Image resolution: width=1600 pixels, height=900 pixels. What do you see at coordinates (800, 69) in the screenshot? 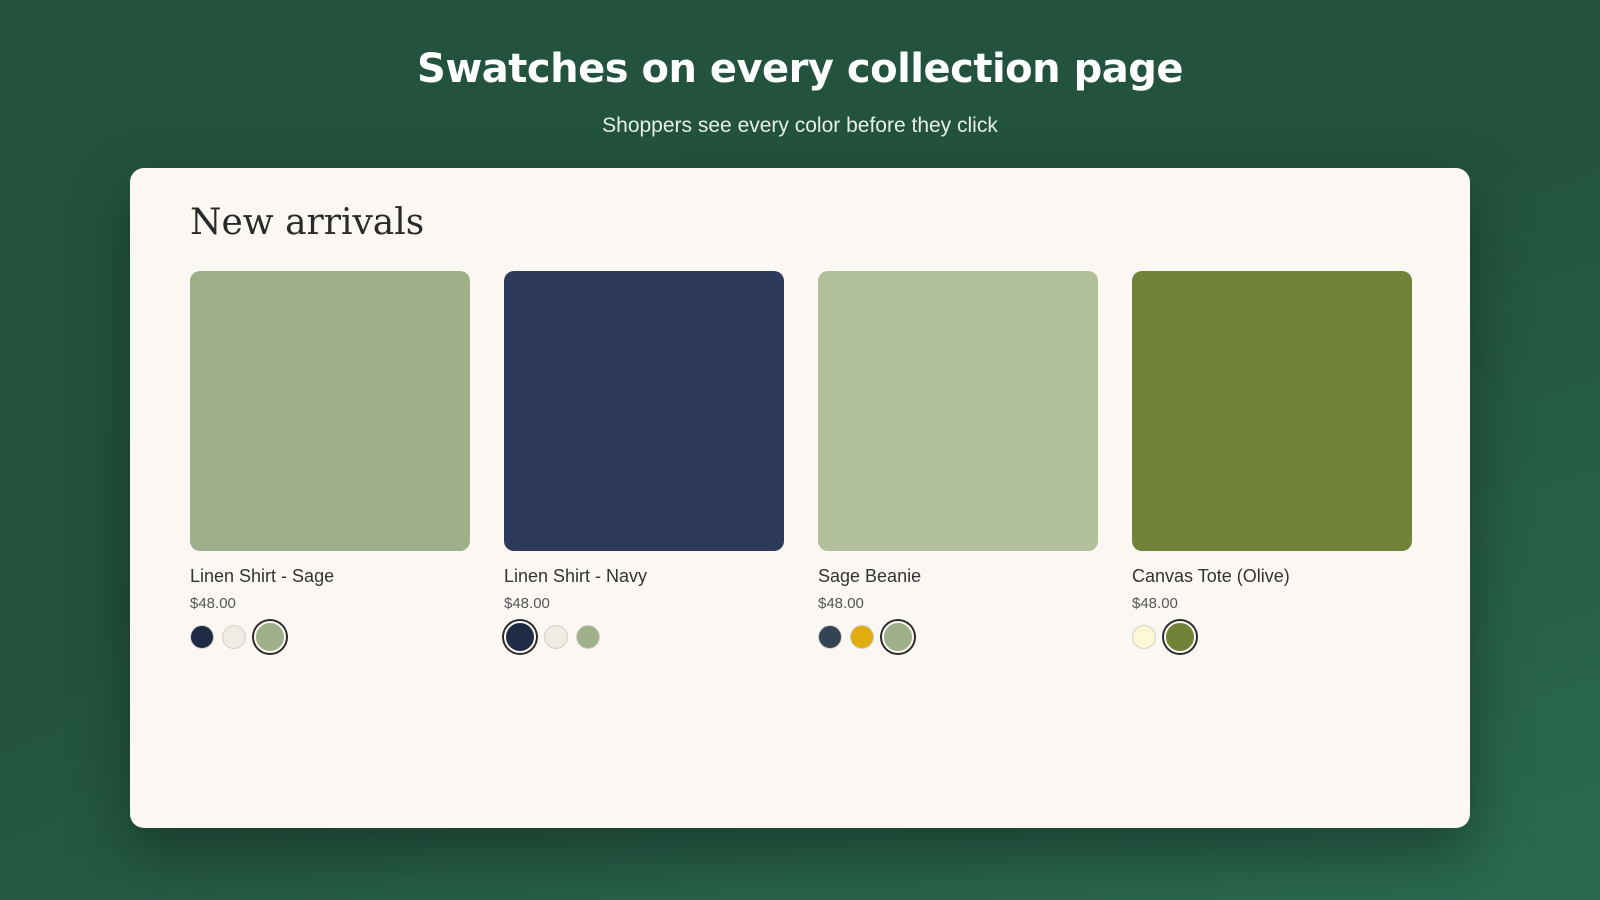
I see `hero-title: Swatches on every collection page` at bounding box center [800, 69].